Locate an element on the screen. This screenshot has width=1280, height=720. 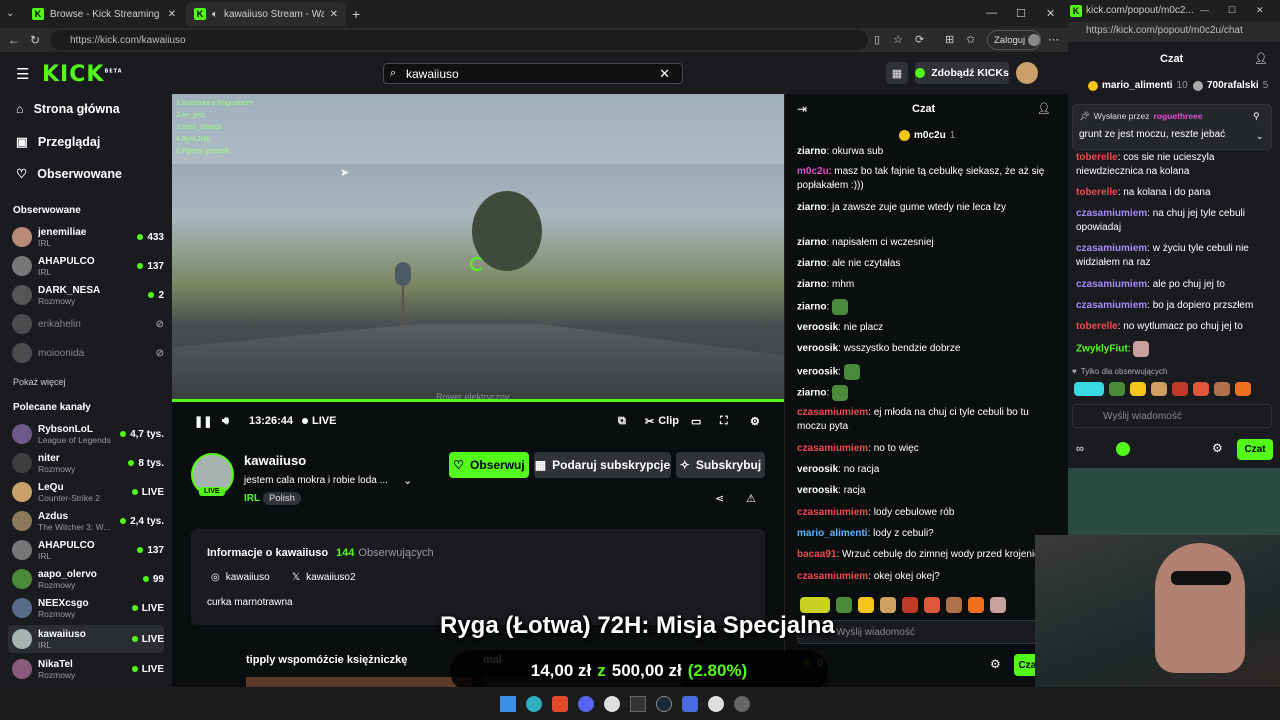
x-link: 𝕏kawaiiuso2 is located at coordinates (324, 577).